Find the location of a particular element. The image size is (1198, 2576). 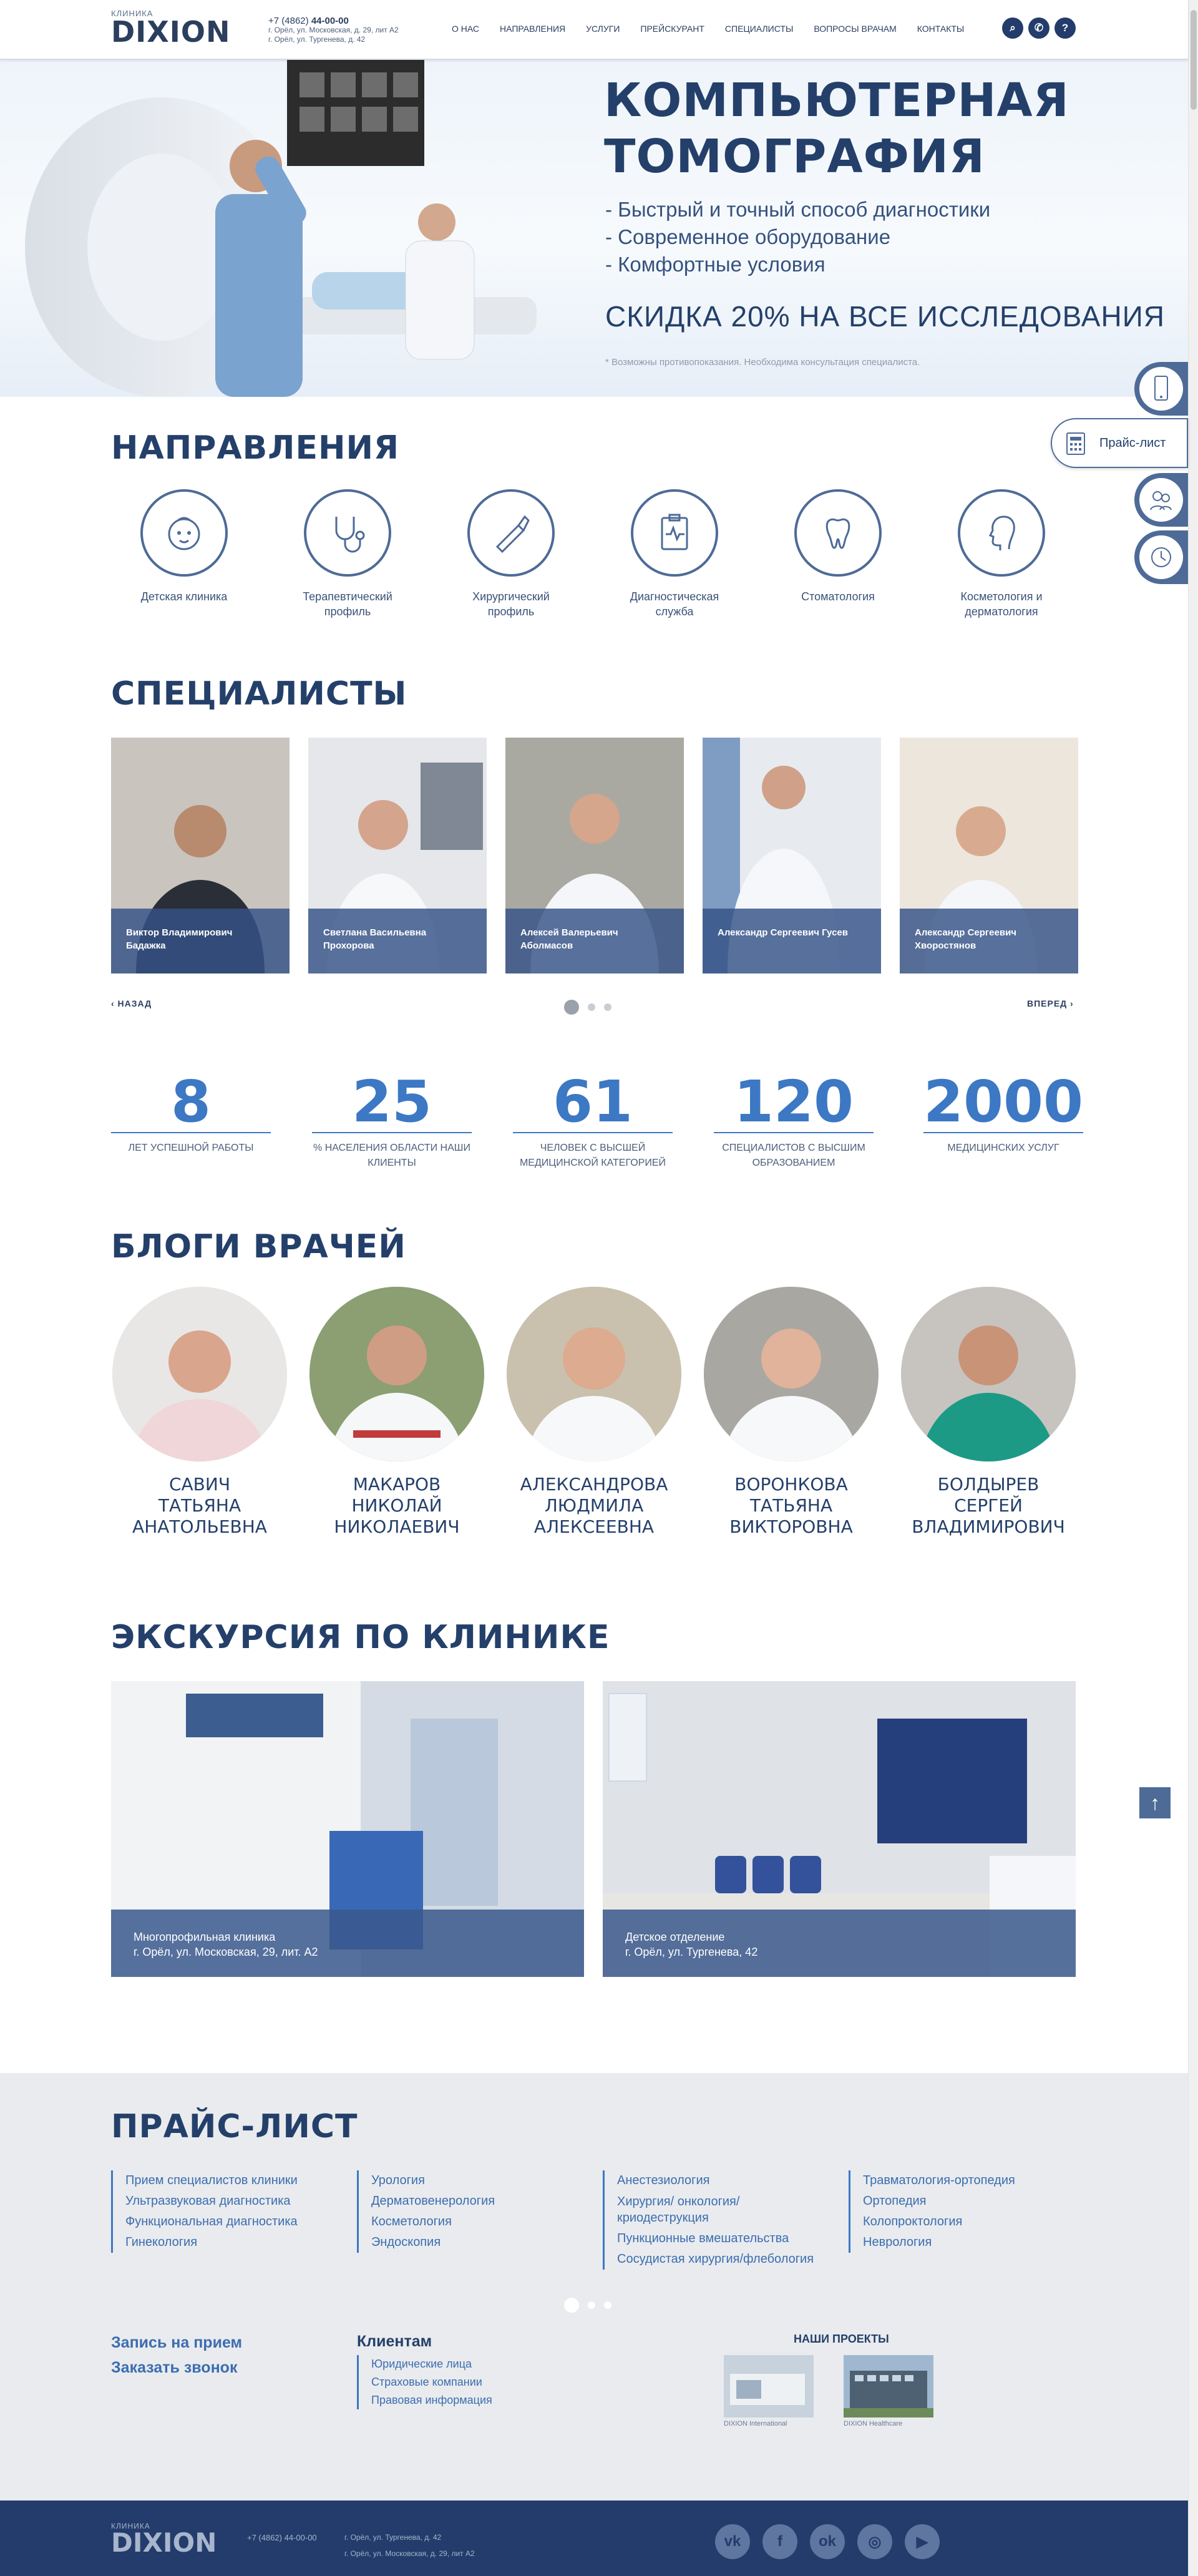

side-widget-clock is located at coordinates (1161, 557).